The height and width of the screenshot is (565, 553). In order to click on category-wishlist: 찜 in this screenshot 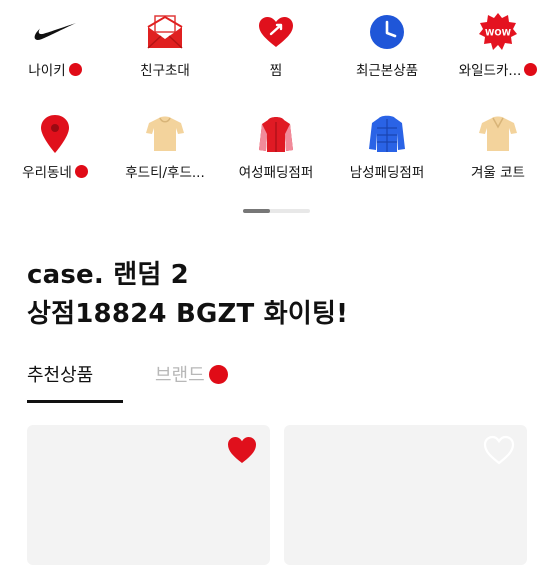, I will do `click(276, 56)`.